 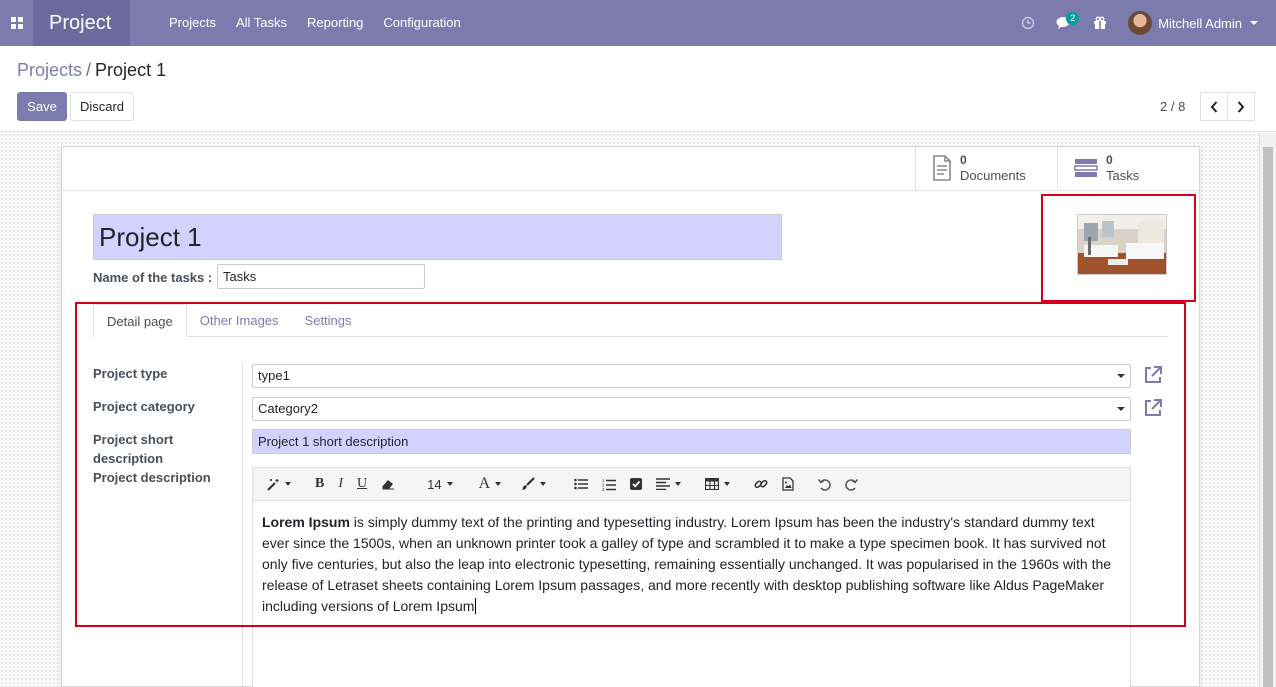 I want to click on tasks-label: Tasks, so click(x=1123, y=175).